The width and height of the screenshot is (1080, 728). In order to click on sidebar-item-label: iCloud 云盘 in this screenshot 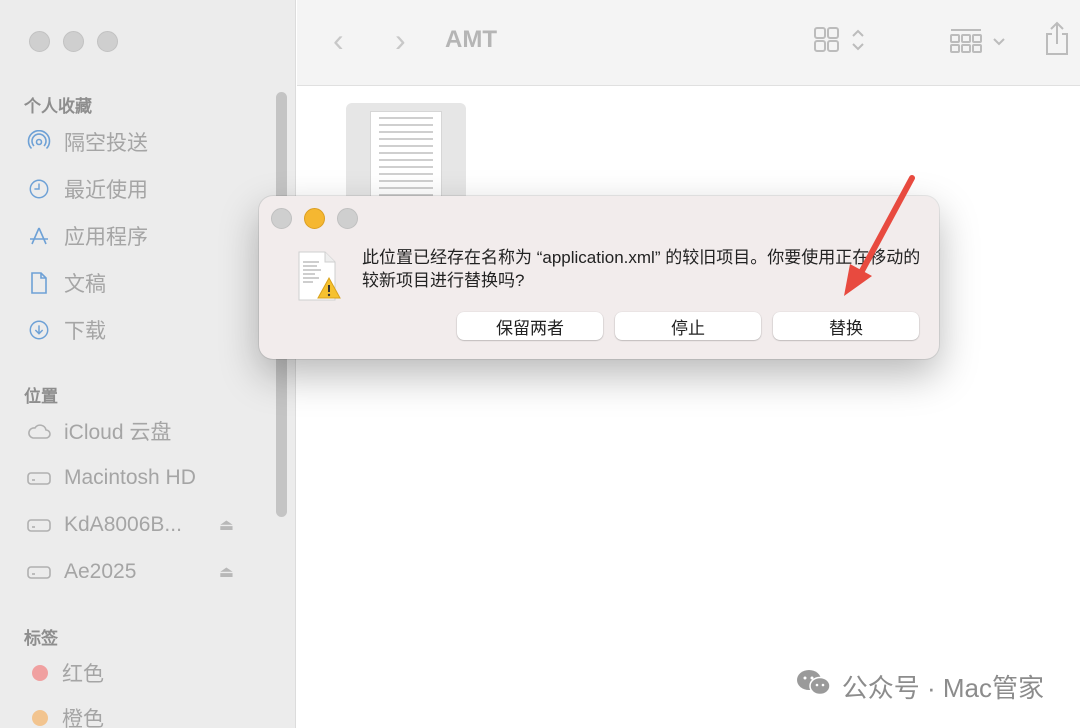, I will do `click(118, 432)`.